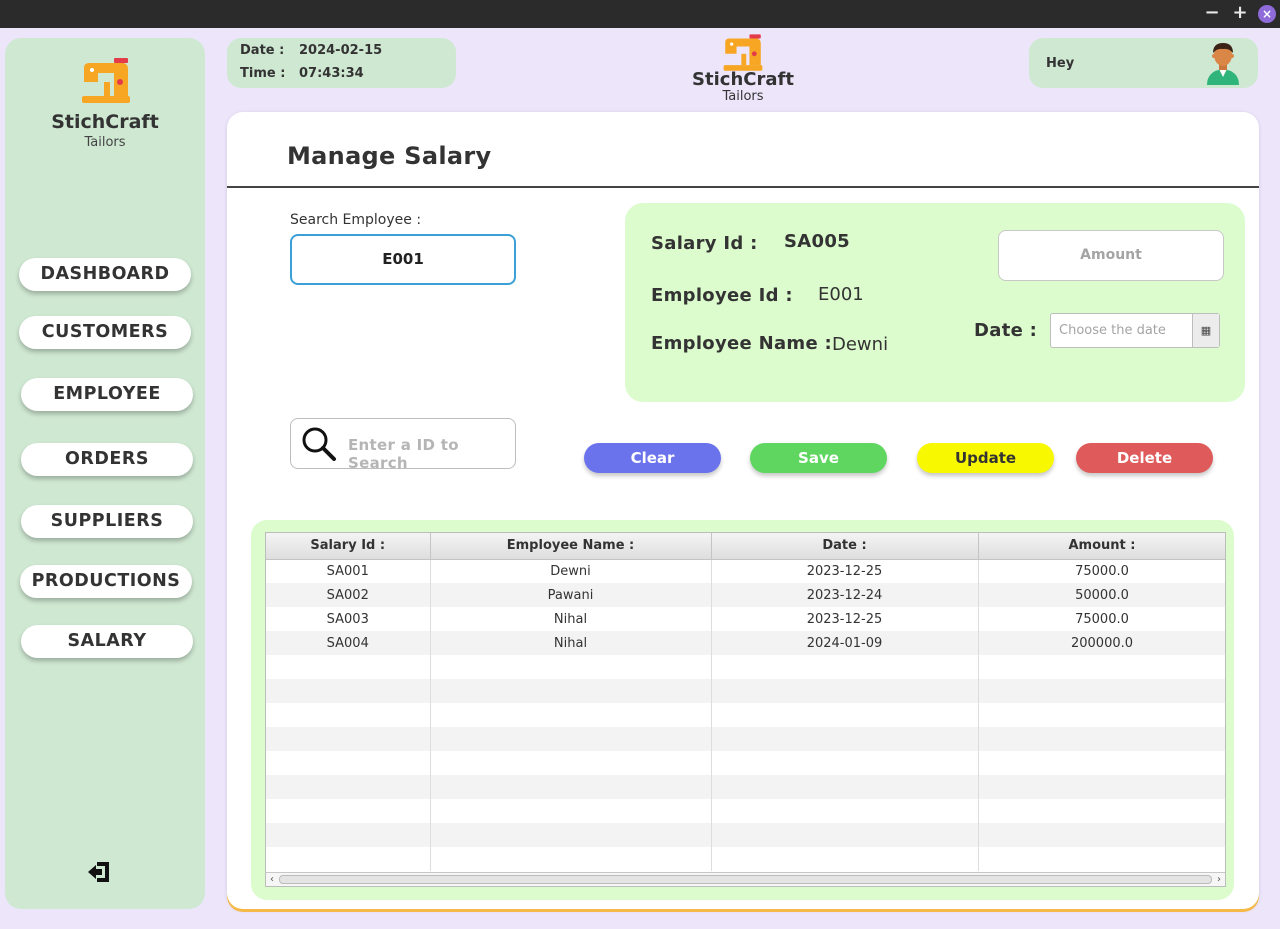 The width and height of the screenshot is (1280, 929). What do you see at coordinates (743, 187) in the screenshot?
I see `title-divider` at bounding box center [743, 187].